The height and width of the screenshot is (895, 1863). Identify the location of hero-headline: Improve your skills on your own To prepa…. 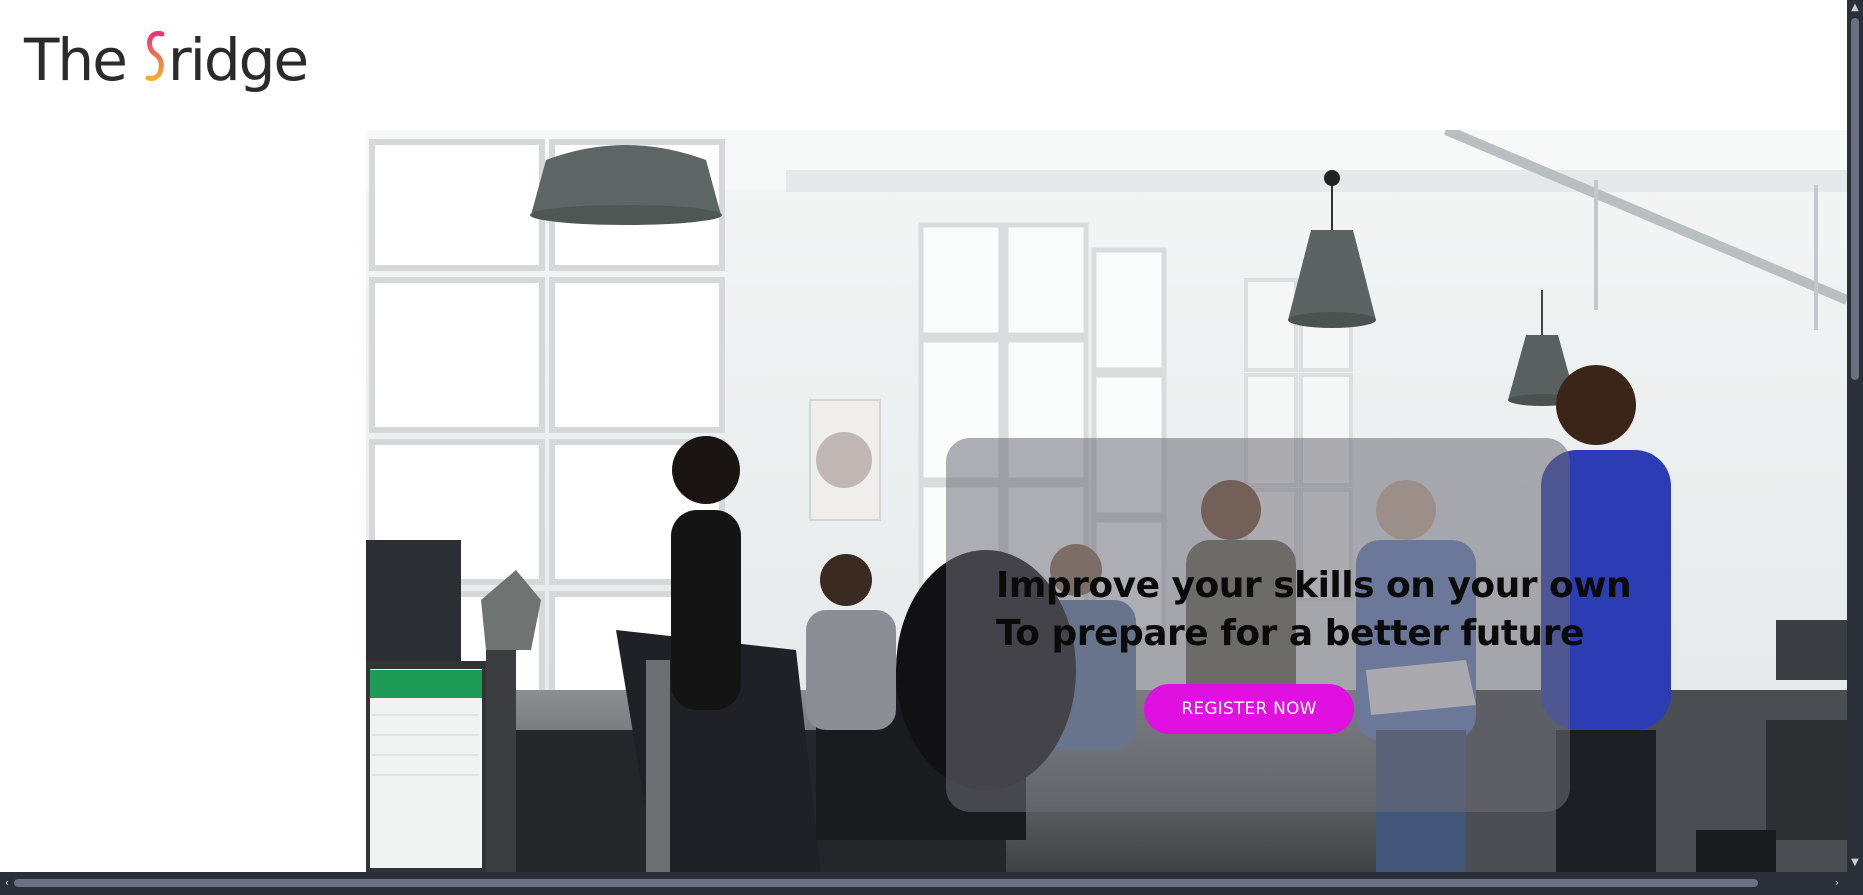
(1314, 610).